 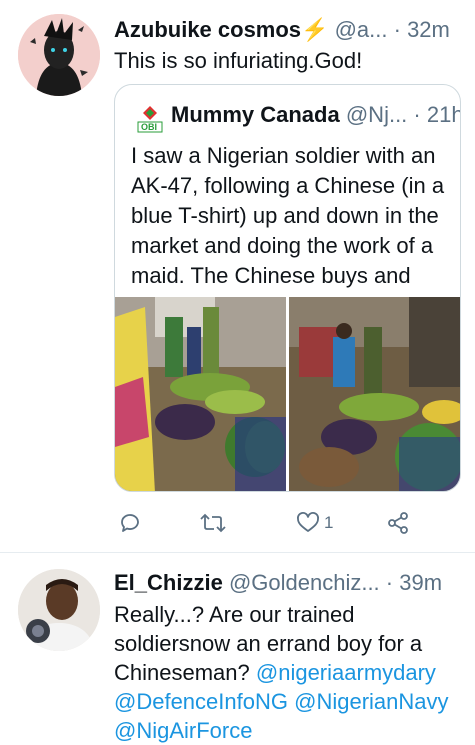 I want to click on author-name: Azubuike cosmos, so click(x=207, y=29).